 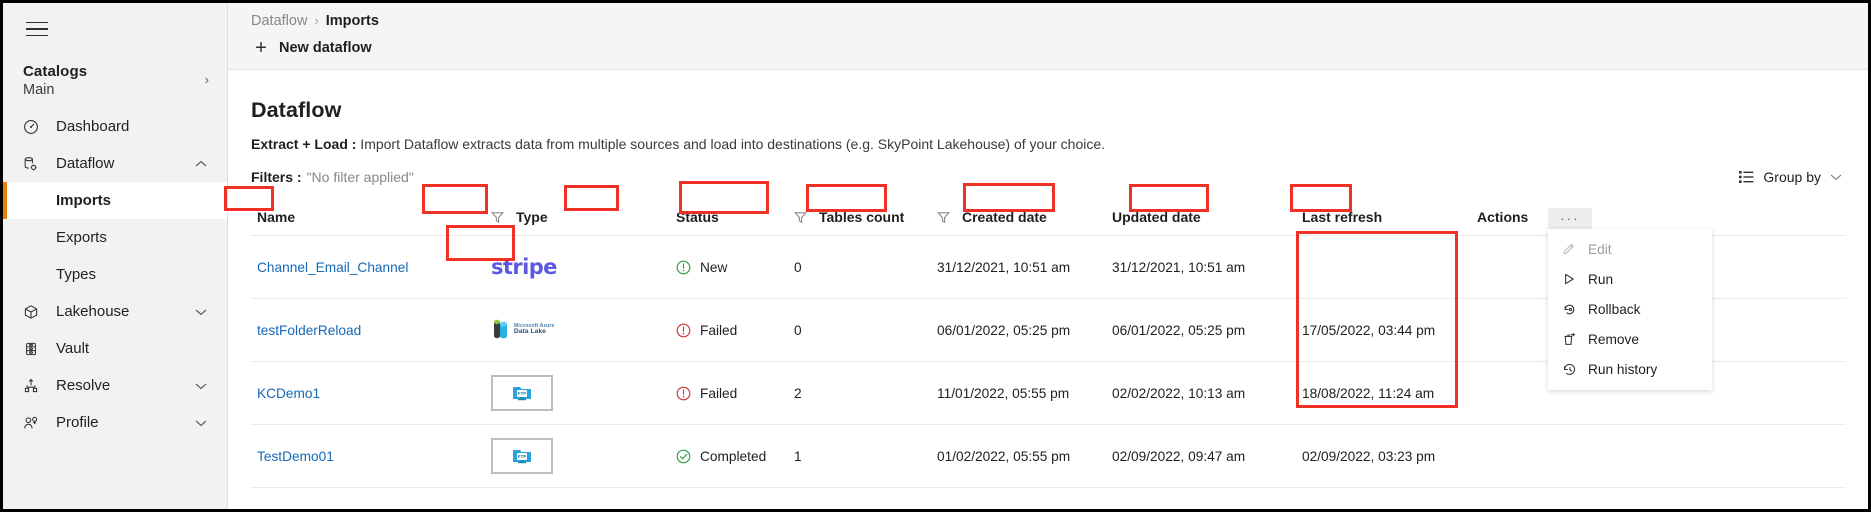 I want to click on topbar: Dataflow › Imports + New dataflow, so click(x=1048, y=36).